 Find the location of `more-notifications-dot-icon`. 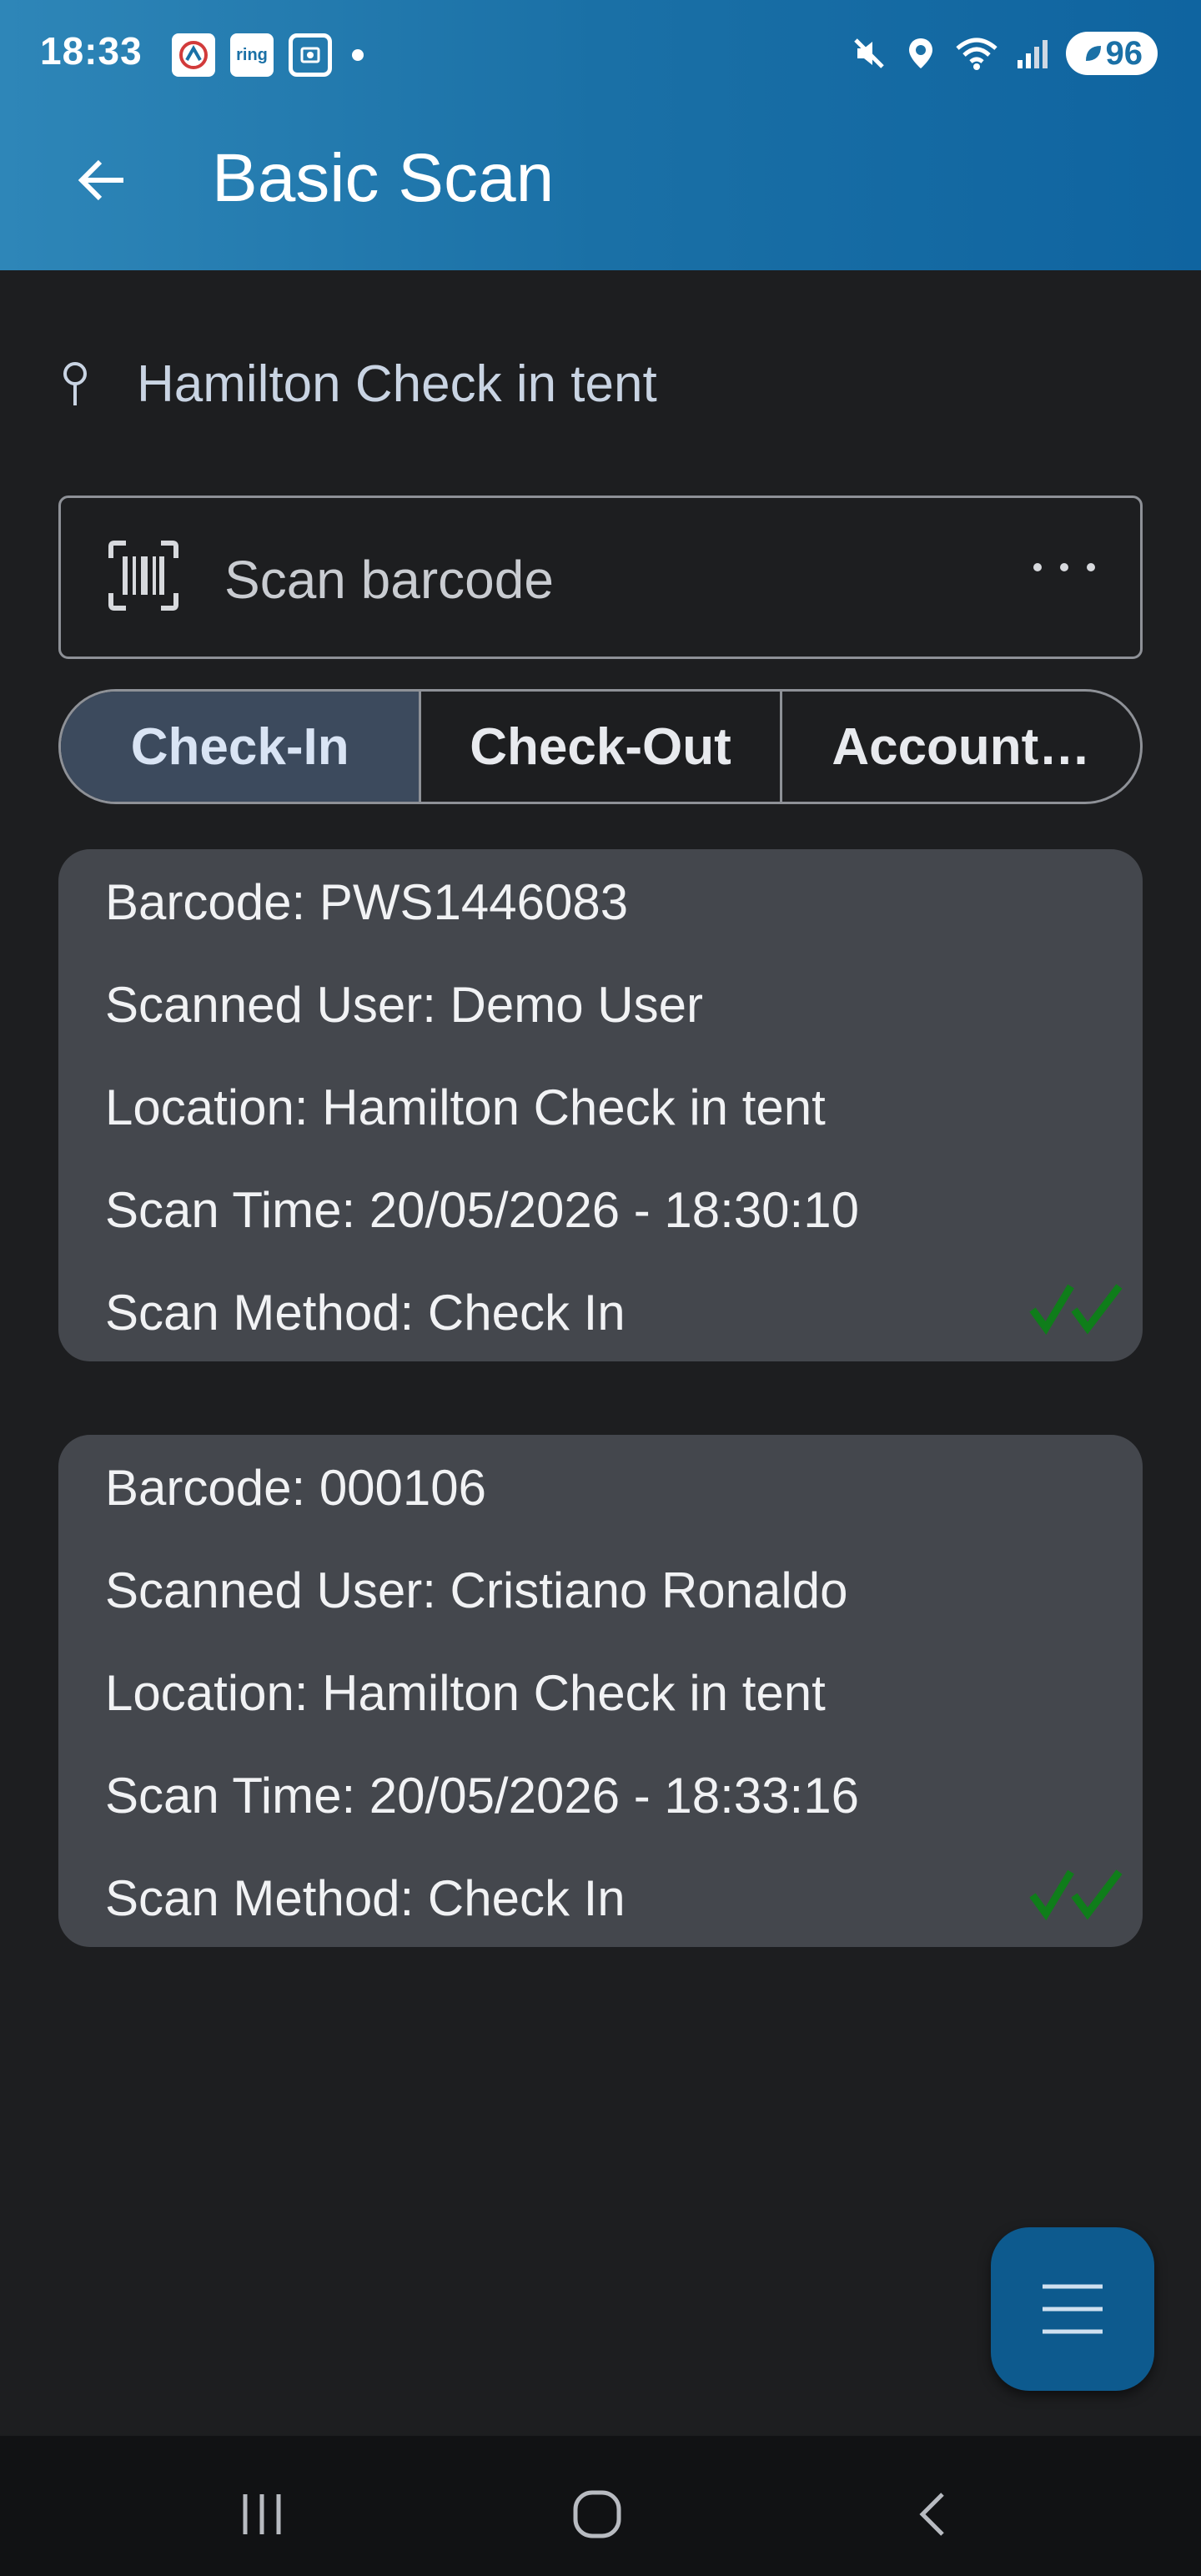

more-notifications-dot-icon is located at coordinates (358, 55).